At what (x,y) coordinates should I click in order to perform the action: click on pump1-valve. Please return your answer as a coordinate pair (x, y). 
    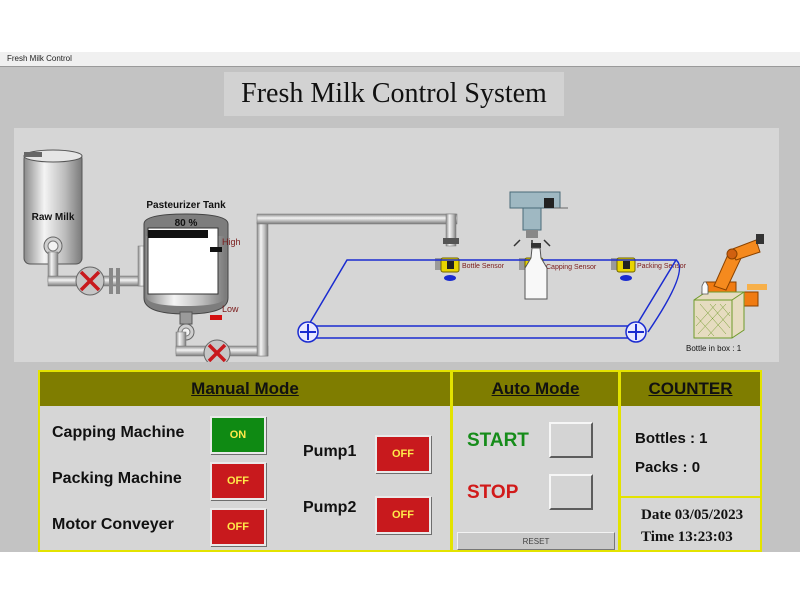
    Looking at the image, I should click on (90, 281).